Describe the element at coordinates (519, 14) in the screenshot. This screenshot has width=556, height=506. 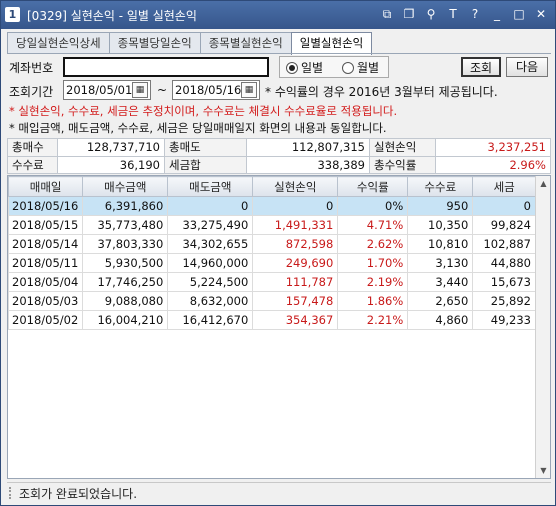
I see `maximize-icon: □` at that location.